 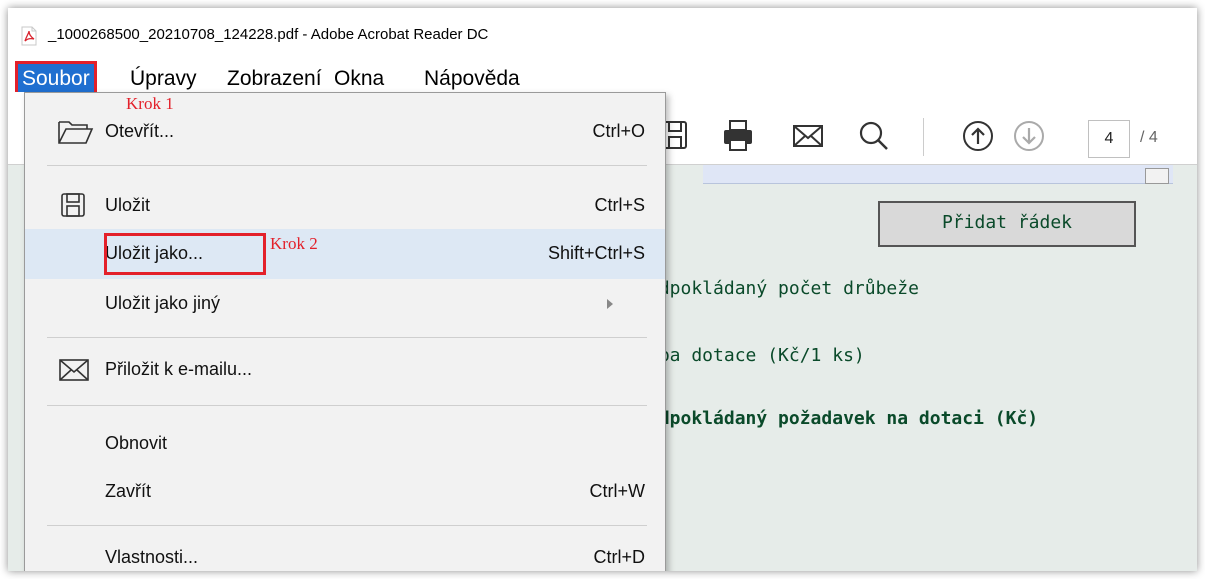 I want to click on menu-item-properties: Vlastnosti... Ctrl+D, so click(x=345, y=552).